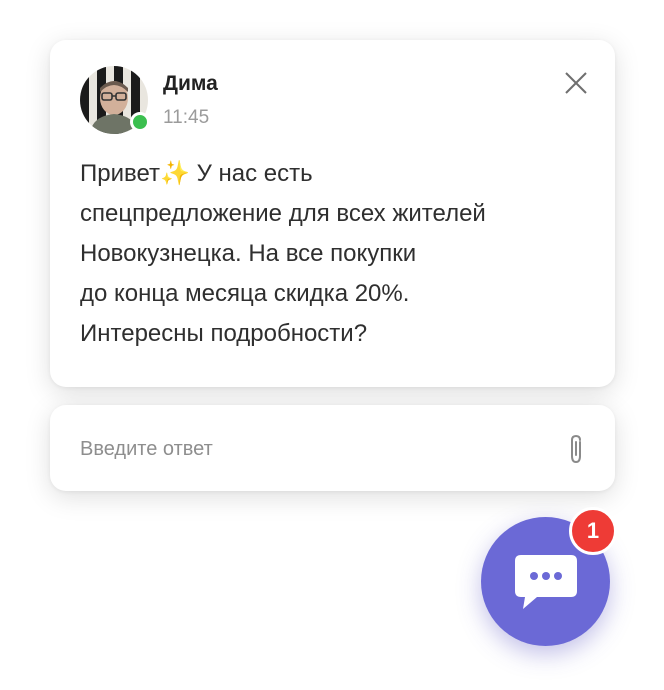  What do you see at coordinates (546, 582) in the screenshot?
I see `chat-bubble-icon` at bounding box center [546, 582].